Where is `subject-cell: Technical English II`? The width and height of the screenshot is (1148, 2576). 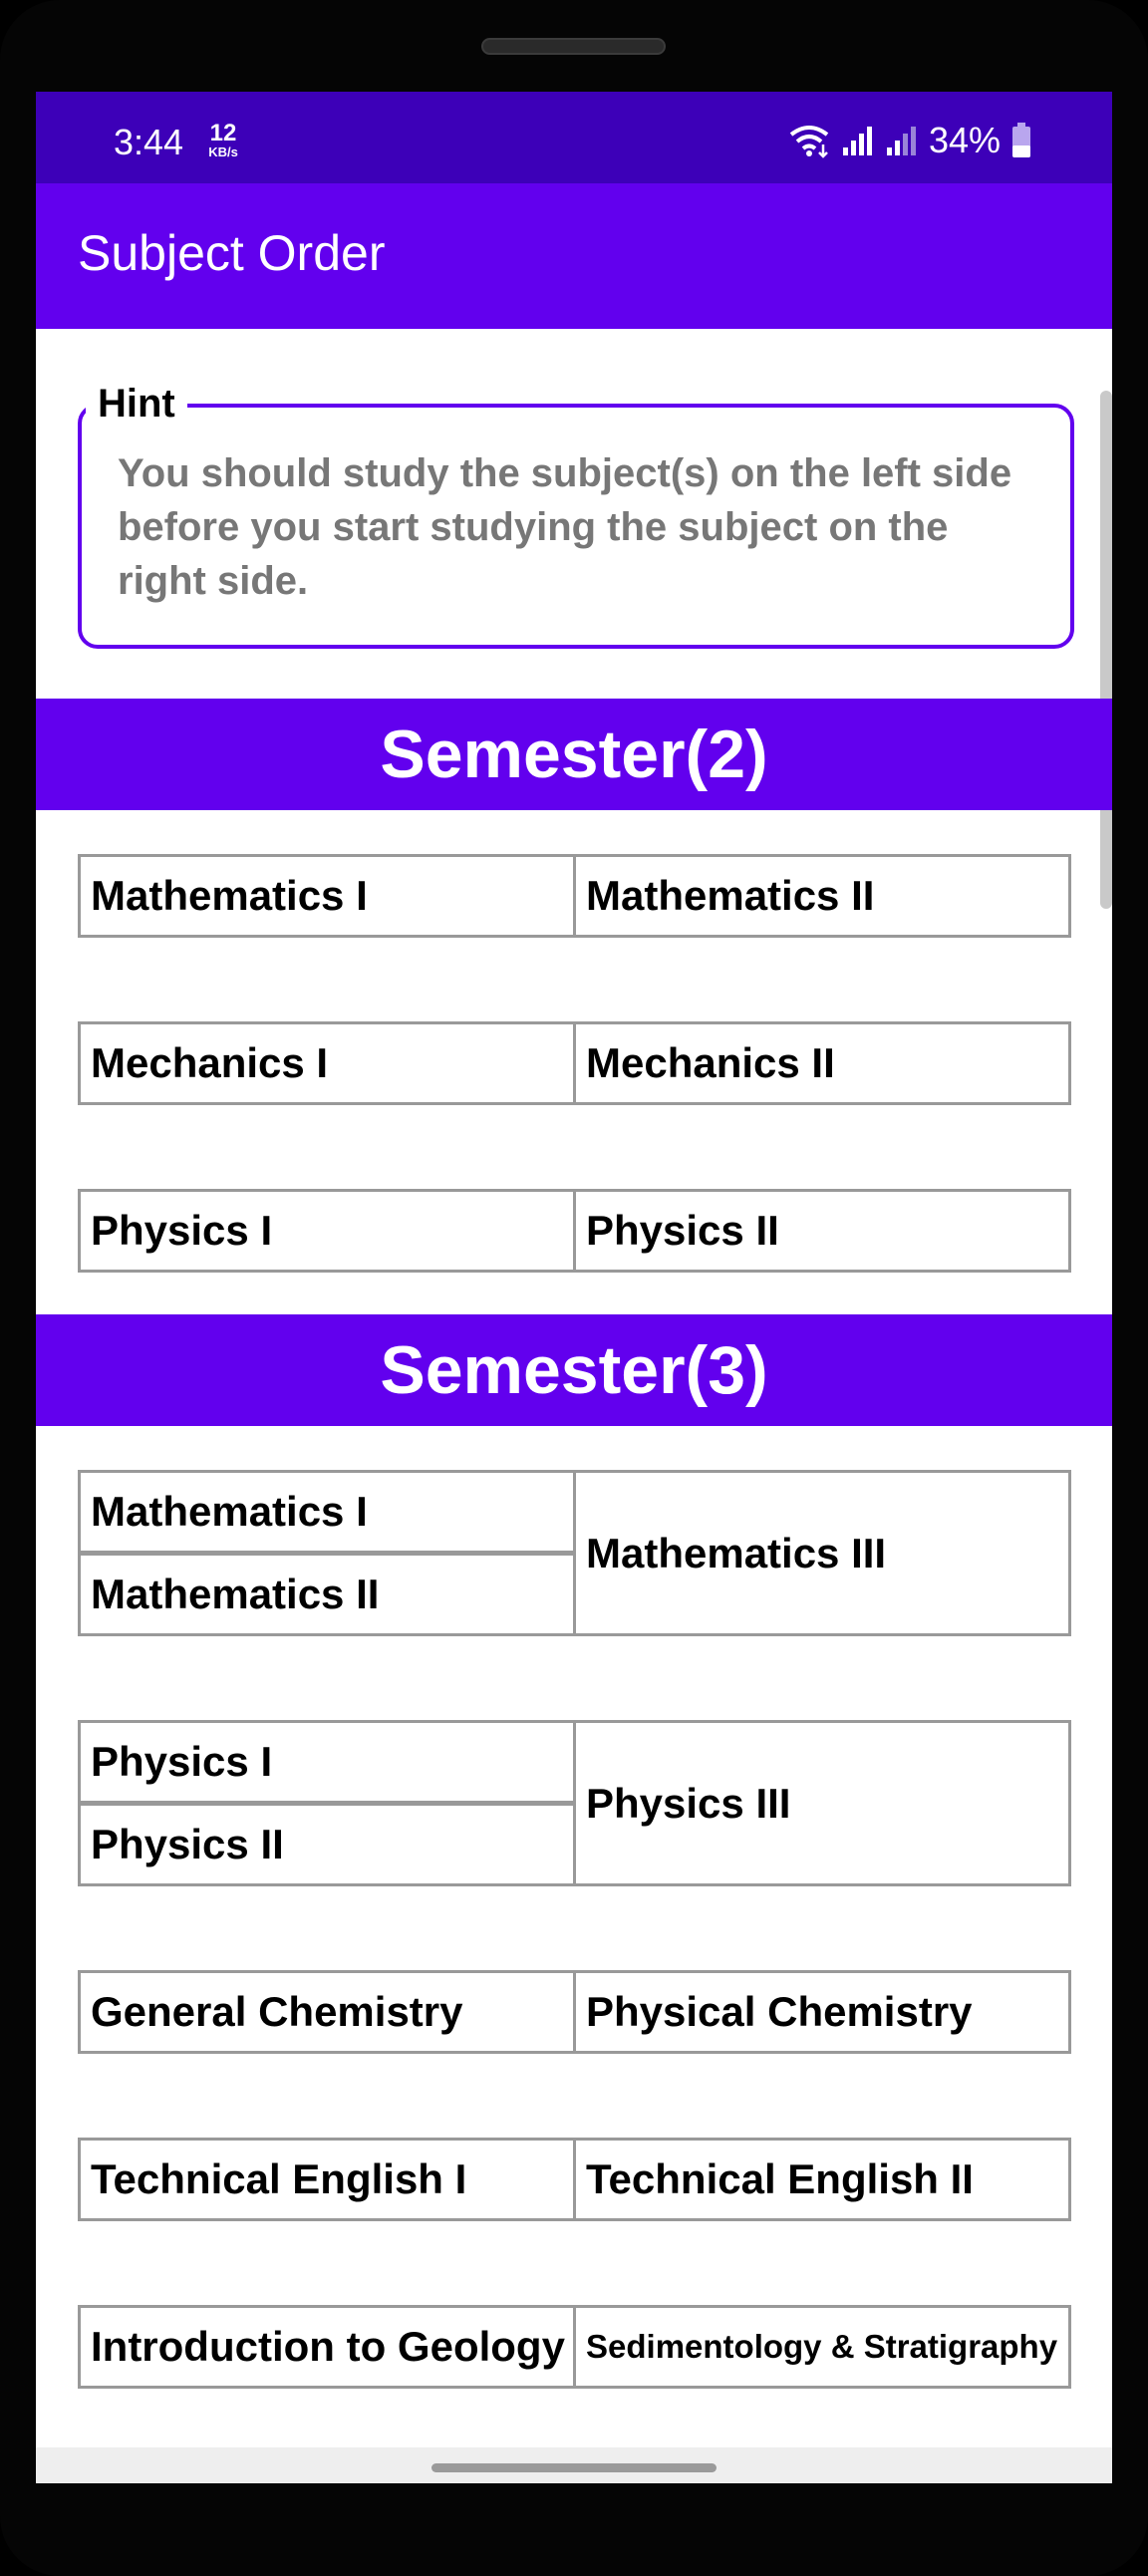 subject-cell: Technical English II is located at coordinates (822, 2179).